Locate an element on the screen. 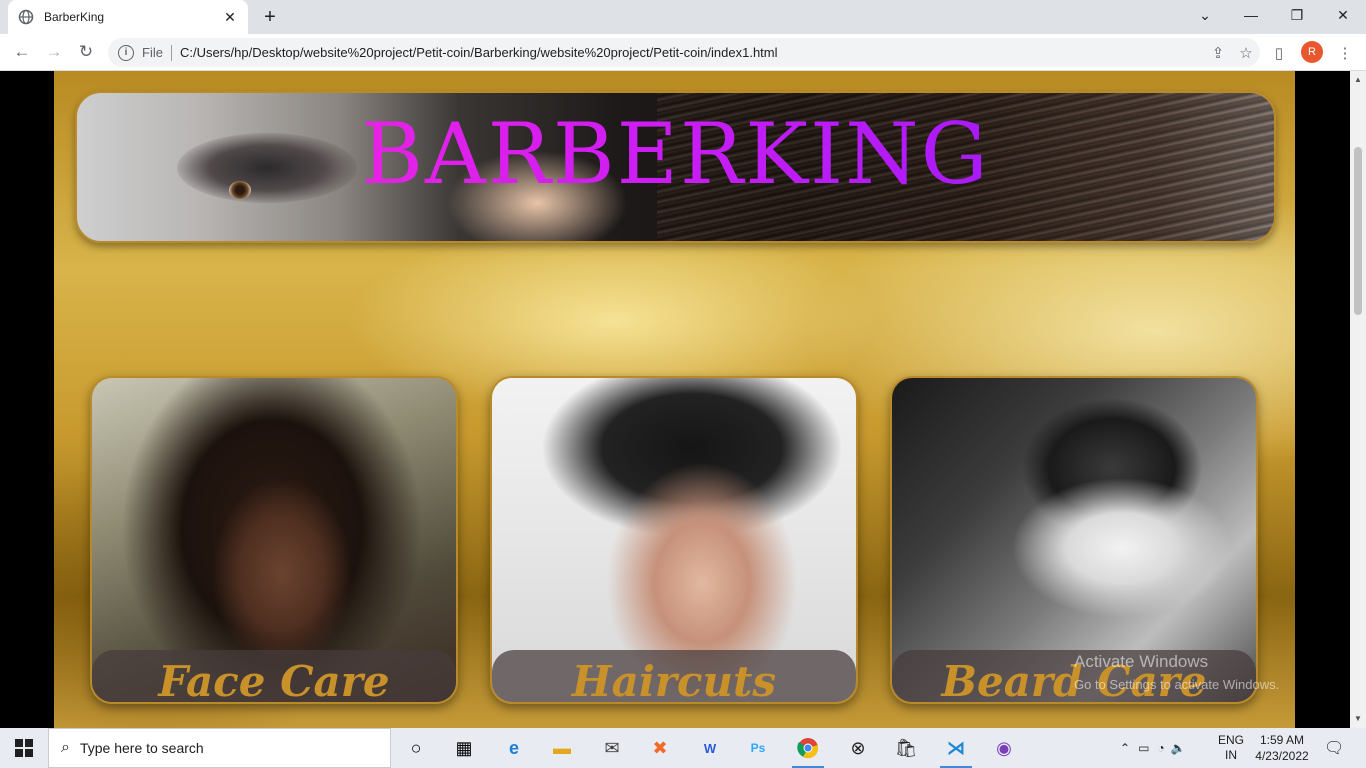 The image size is (1366, 768). browser-tab: BarberKing ✕ is located at coordinates (128, 17).